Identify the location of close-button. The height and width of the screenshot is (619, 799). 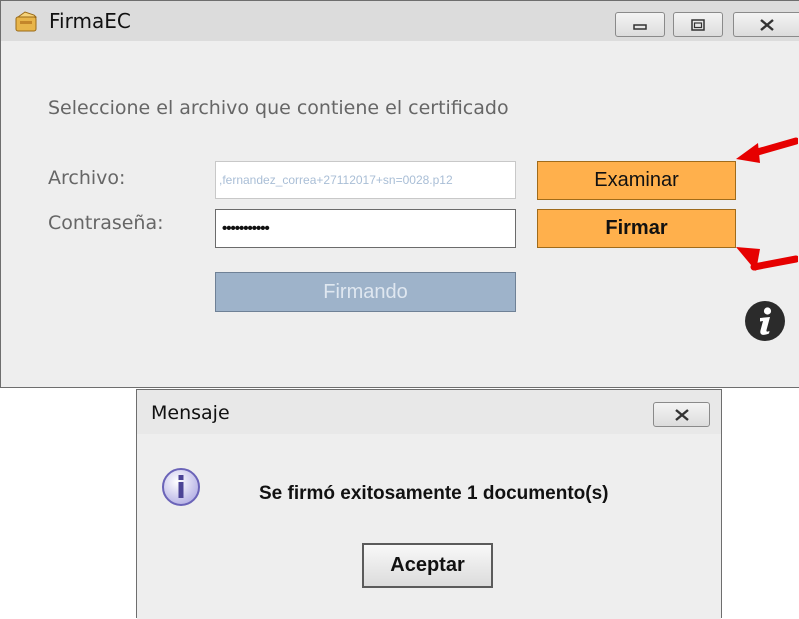
(766, 24).